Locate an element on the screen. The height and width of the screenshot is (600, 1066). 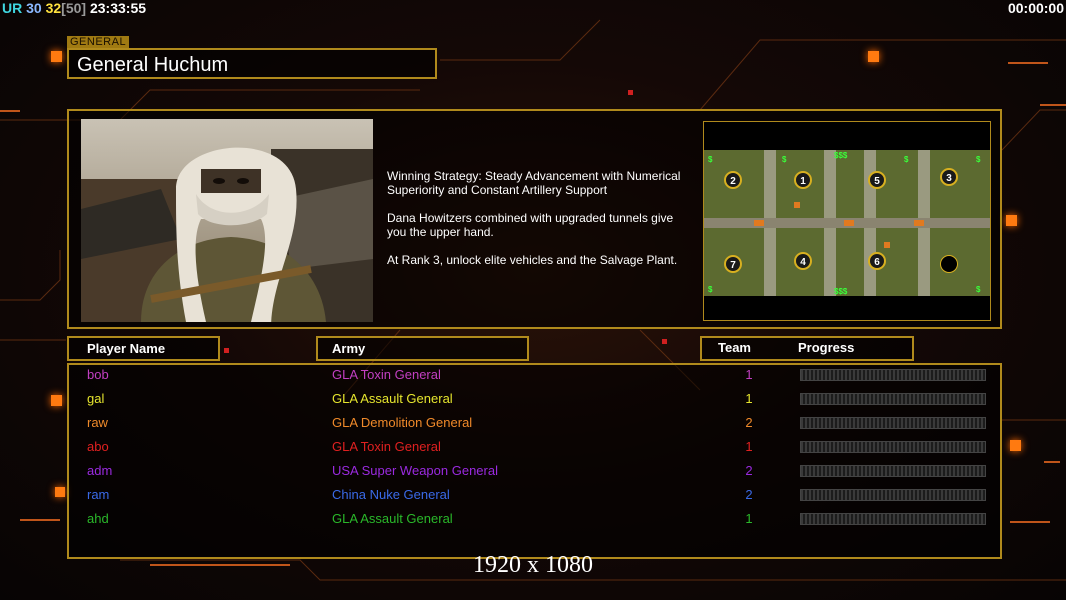
map-start-6: 4 is located at coordinates (803, 262).